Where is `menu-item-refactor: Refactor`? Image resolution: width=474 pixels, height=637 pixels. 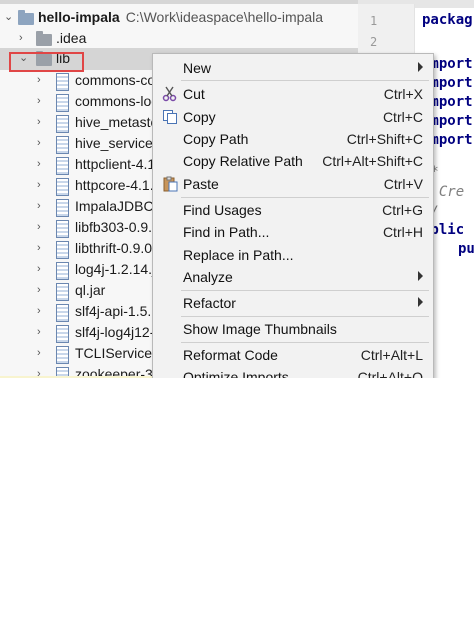 menu-item-refactor: Refactor is located at coordinates (293, 303).